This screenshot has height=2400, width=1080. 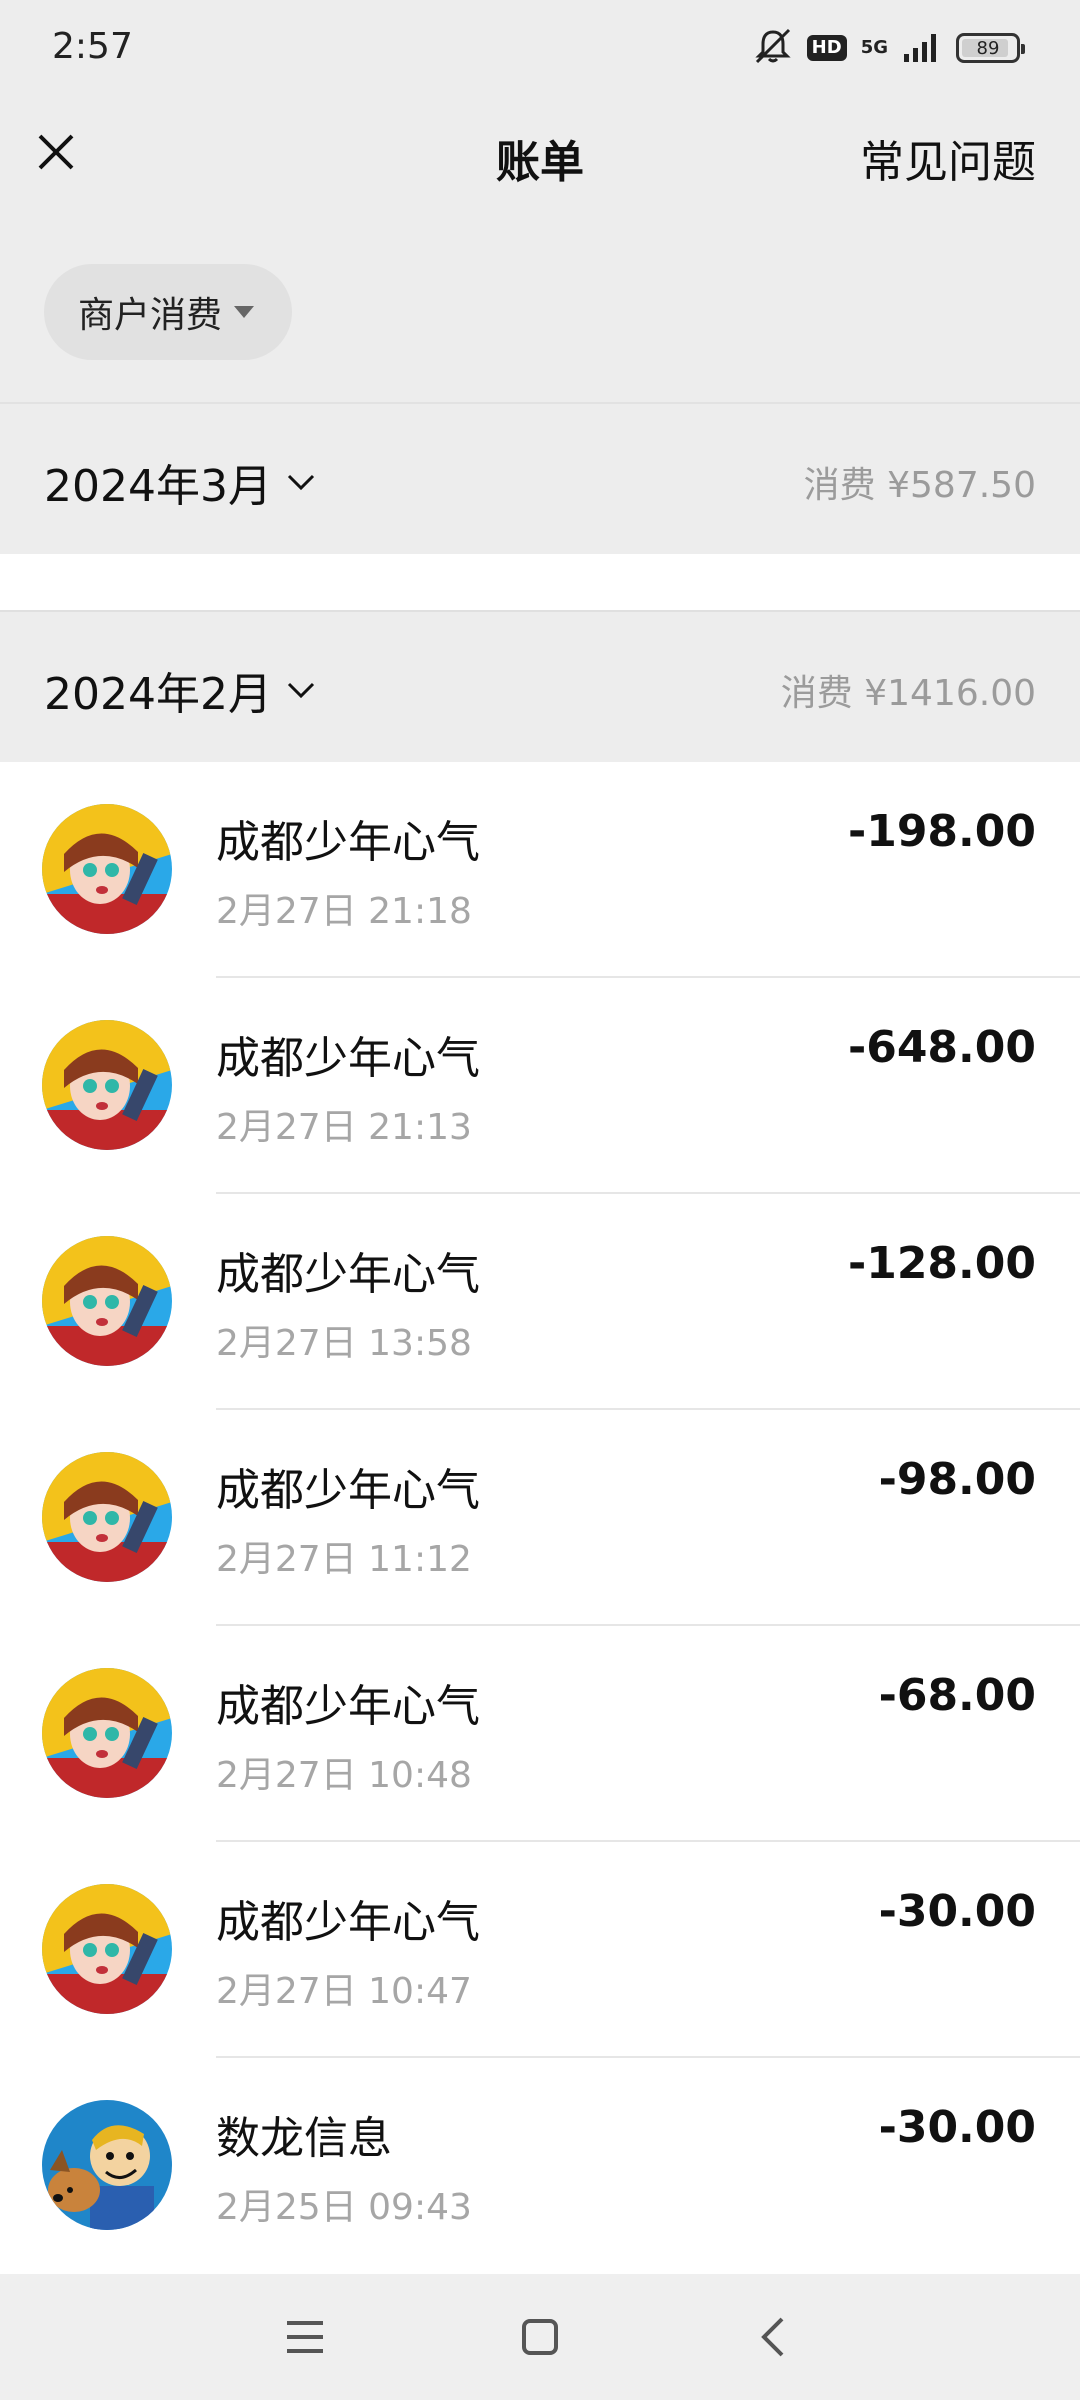 I want to click on month-title: 2024年2月, so click(x=158, y=694).